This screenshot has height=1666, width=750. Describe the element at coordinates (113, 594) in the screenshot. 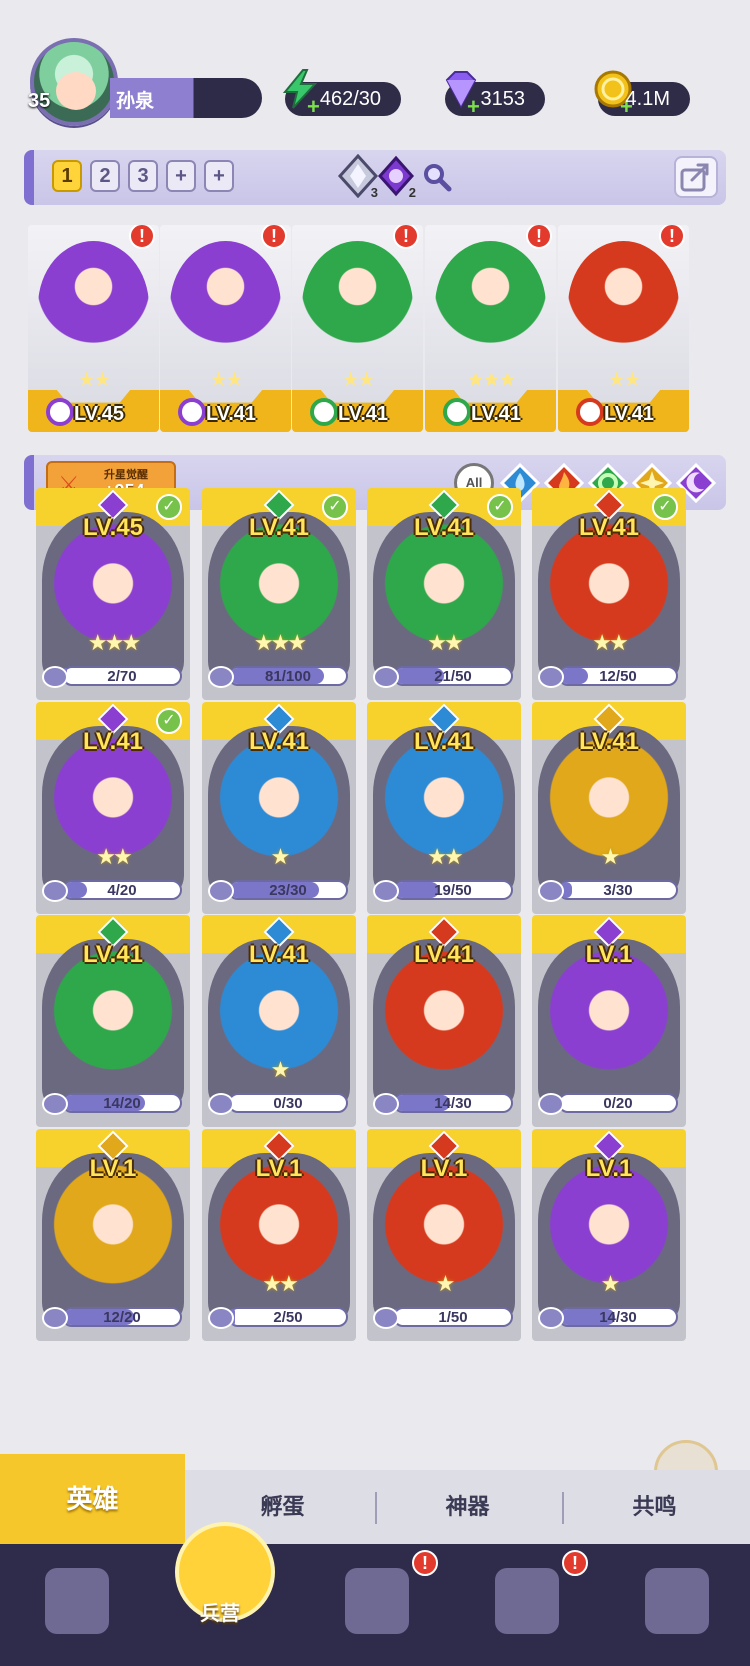

I see `hero-card: ✓ LV.45 ★★★ 2/70` at that location.